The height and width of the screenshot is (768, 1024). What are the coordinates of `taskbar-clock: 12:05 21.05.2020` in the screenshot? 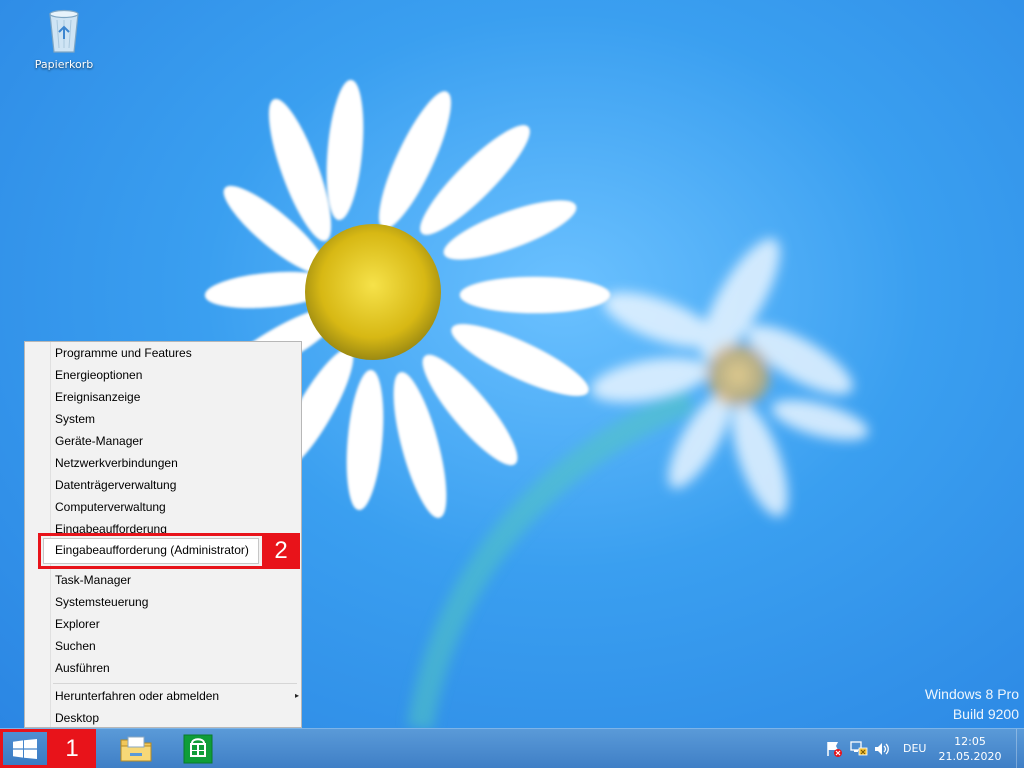 It's located at (970, 749).